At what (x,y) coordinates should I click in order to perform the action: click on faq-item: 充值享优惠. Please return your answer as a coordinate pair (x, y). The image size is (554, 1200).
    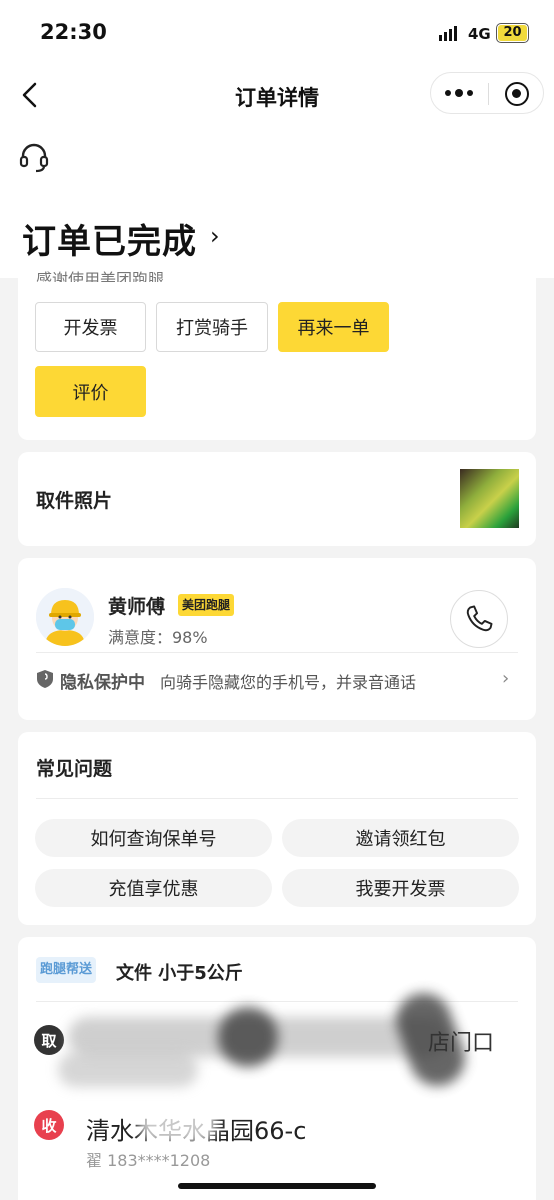
    Looking at the image, I should click on (153, 888).